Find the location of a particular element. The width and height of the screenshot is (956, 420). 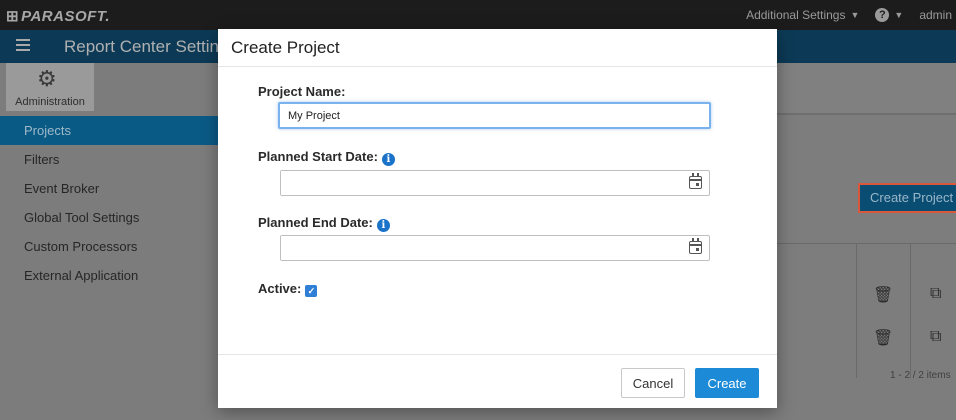

sidebar-item-projects: Projects is located at coordinates (109, 130).